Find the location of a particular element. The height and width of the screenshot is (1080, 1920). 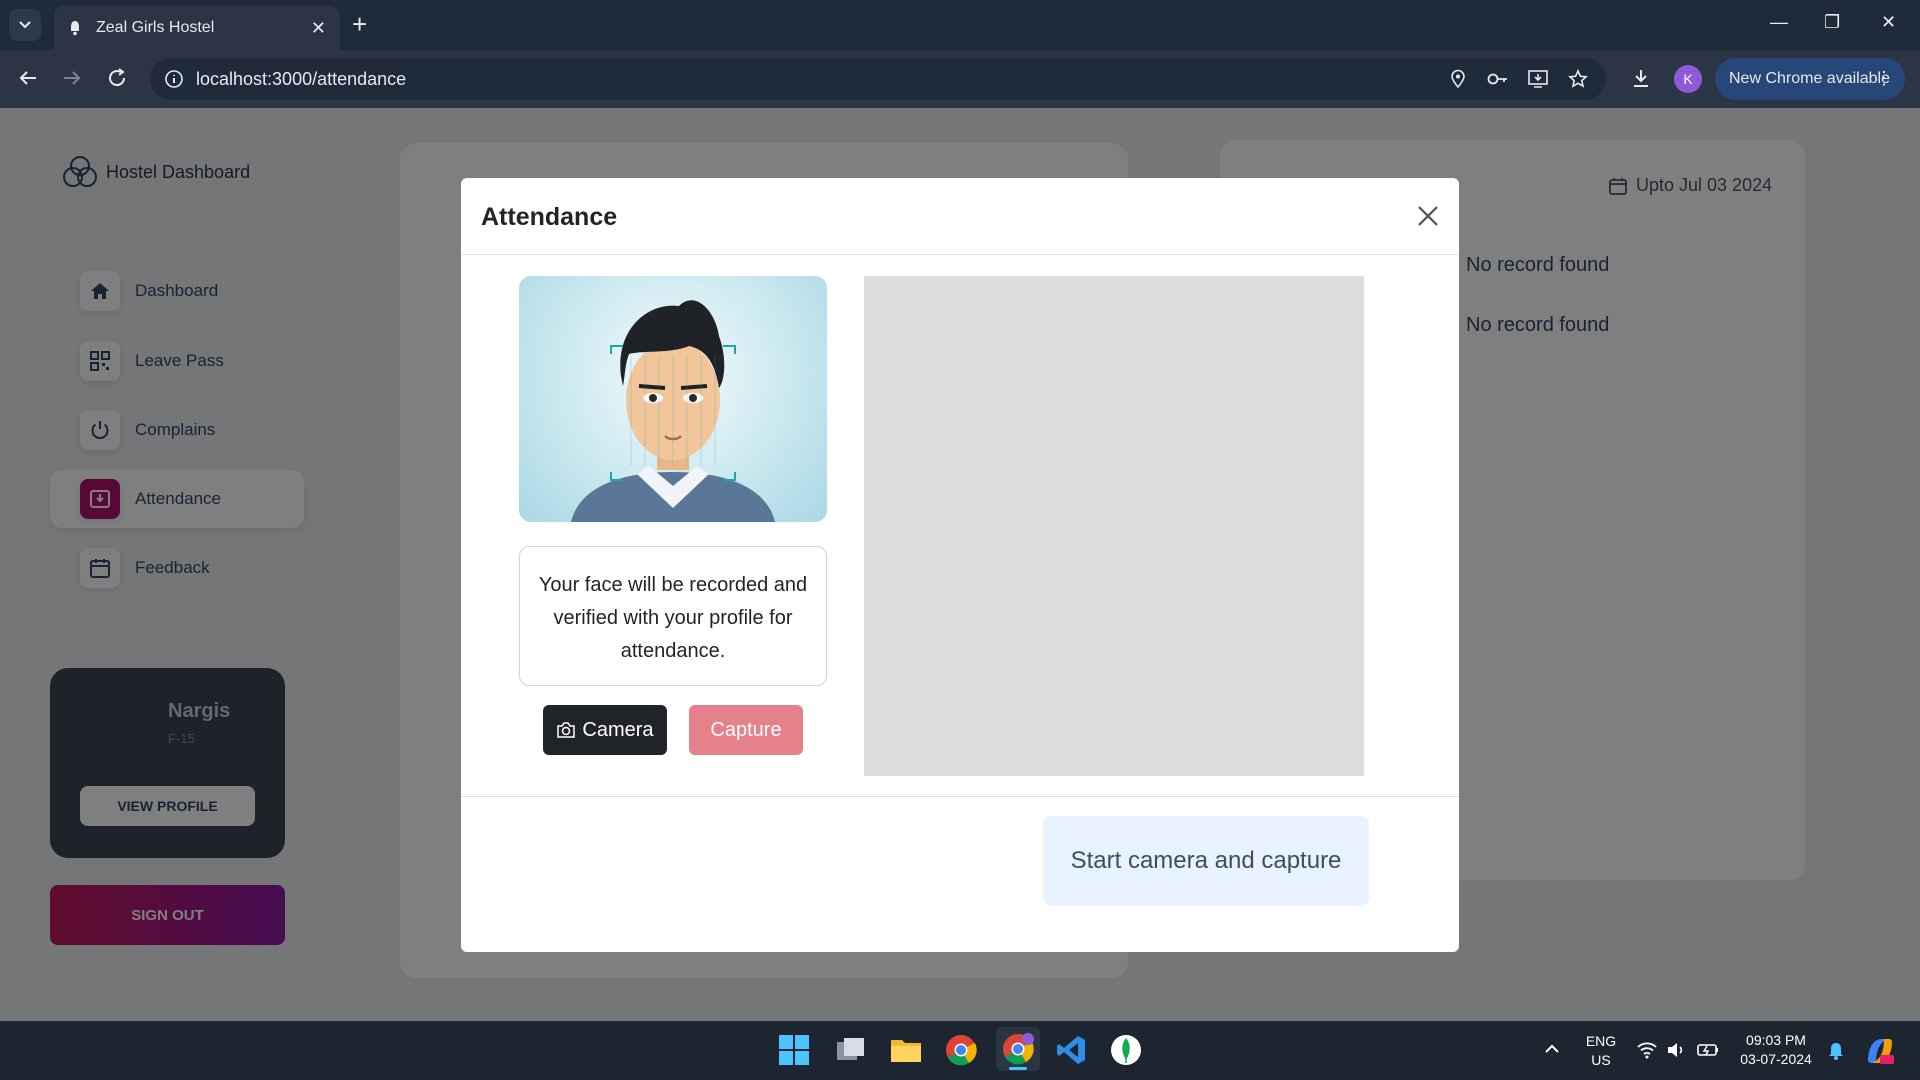

speaker-icon is located at coordinates (1677, 1050).